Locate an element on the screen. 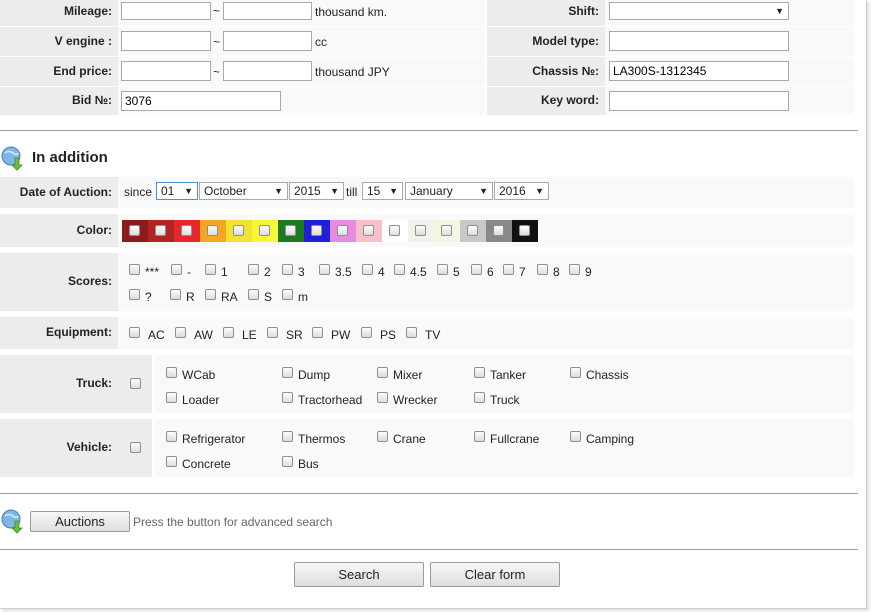  till-month-select: January ▼ is located at coordinates (449, 191).